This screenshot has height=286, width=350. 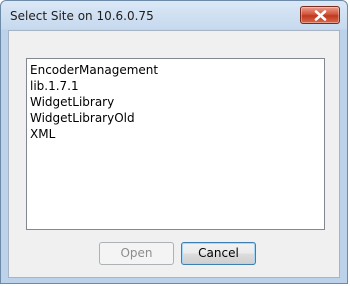 I want to click on title-bar: Select Site on 10.6.0.75, so click(x=174, y=15).